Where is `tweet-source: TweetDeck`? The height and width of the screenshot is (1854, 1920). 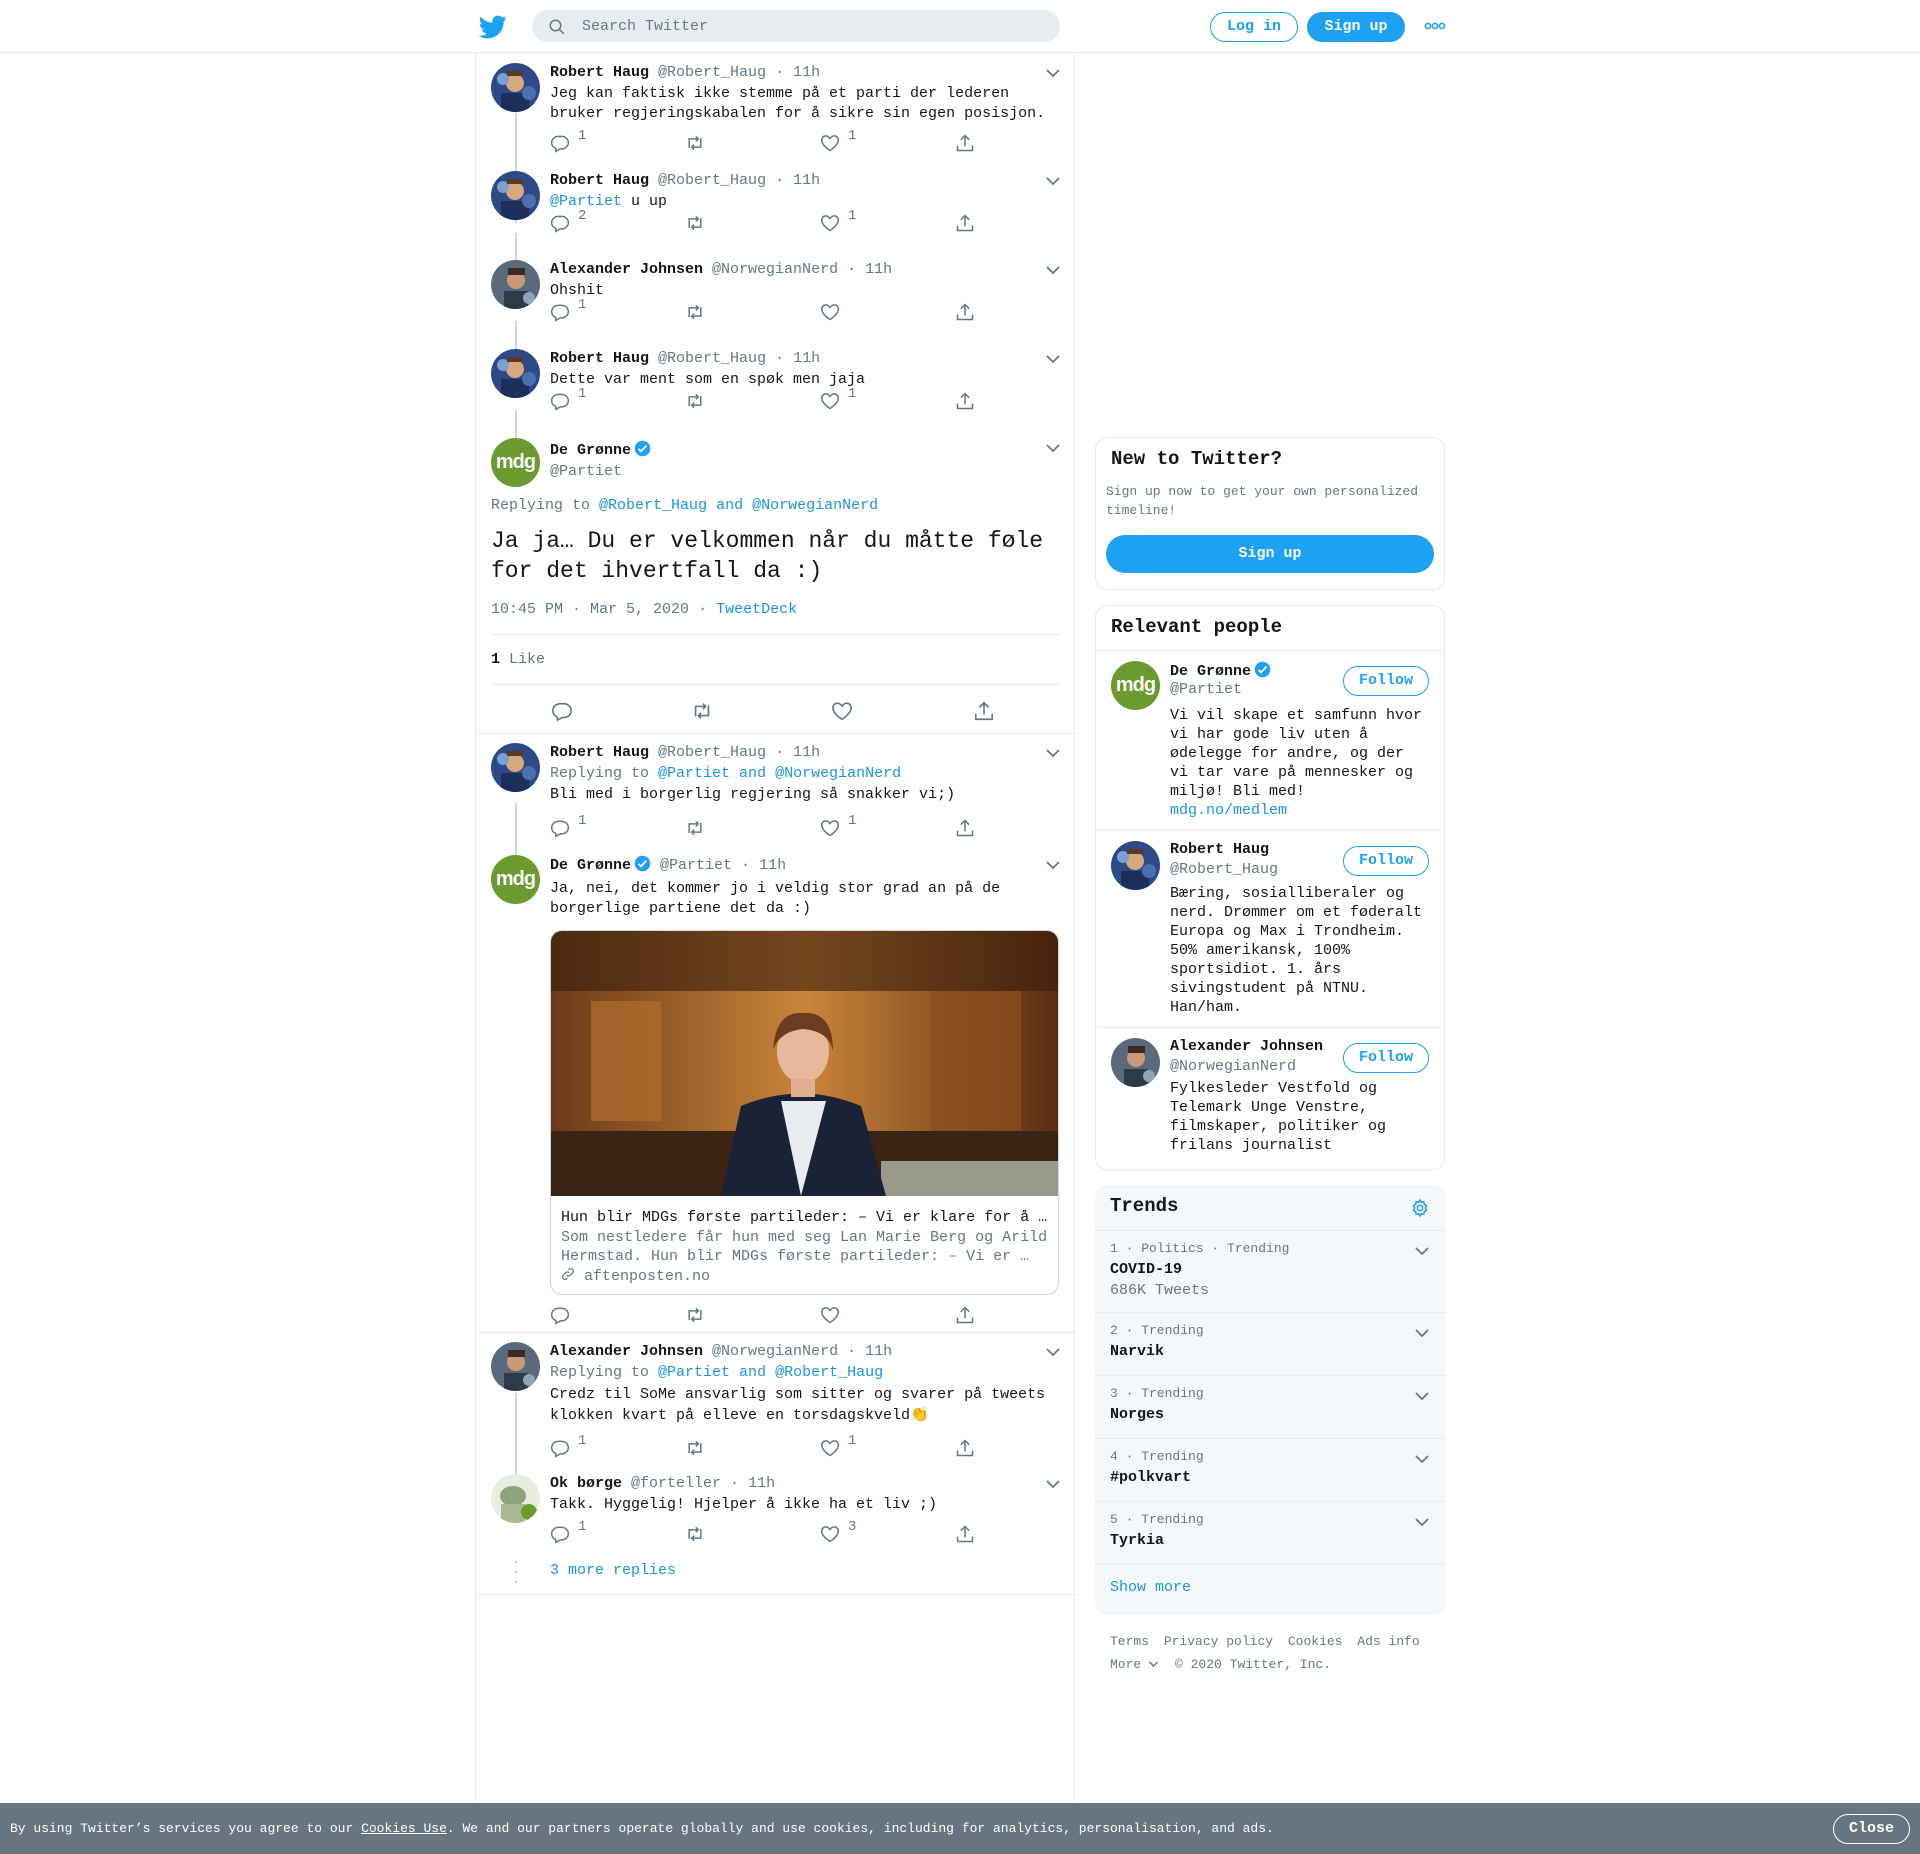 tweet-source: TweetDeck is located at coordinates (756, 609).